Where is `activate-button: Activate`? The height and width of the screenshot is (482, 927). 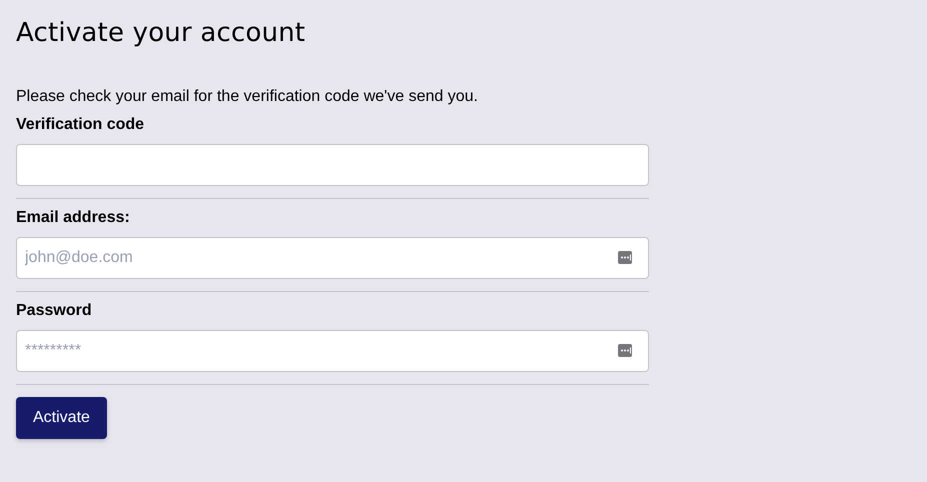
activate-button: Activate is located at coordinates (61, 418).